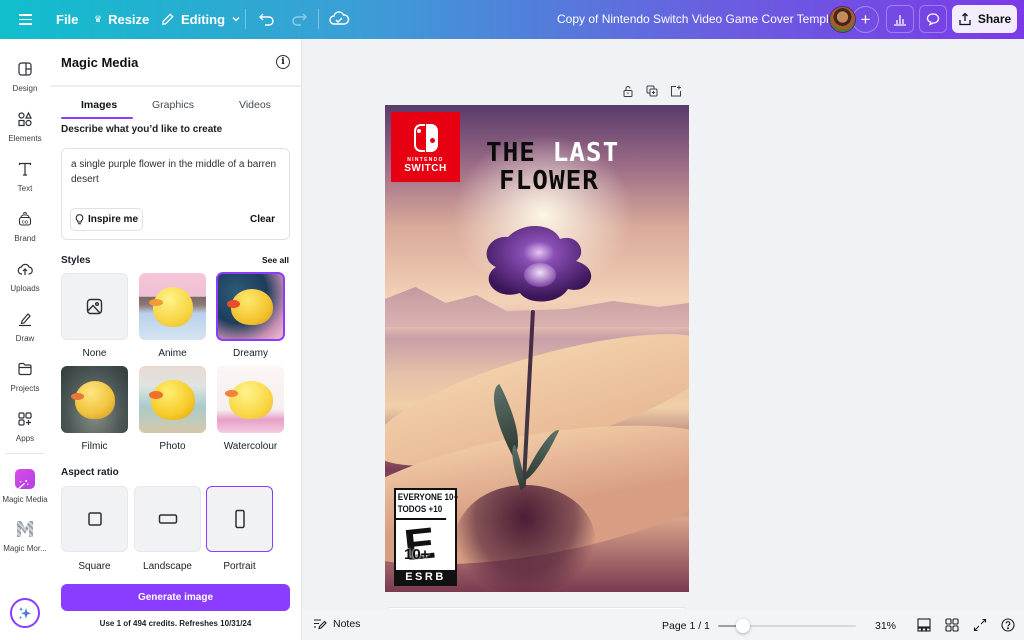 This screenshot has width=1024, height=640. What do you see at coordinates (113, 219) in the screenshot?
I see `inspire-me-label: Inspire me` at bounding box center [113, 219].